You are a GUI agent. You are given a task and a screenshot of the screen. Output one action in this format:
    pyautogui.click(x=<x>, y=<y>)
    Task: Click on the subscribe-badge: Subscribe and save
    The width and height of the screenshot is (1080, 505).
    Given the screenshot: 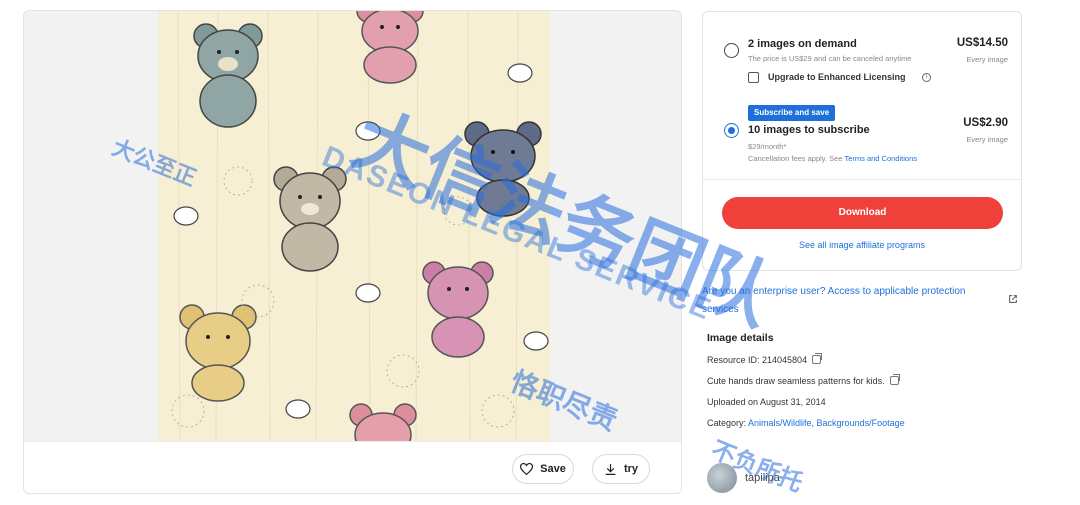 What is the action you would take?
    pyautogui.click(x=792, y=113)
    